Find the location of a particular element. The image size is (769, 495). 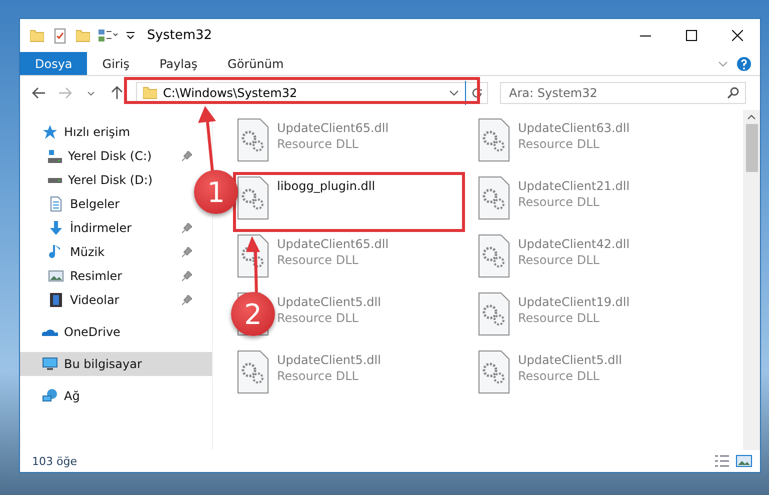

sidebar-item: OneDrive is located at coordinates (73, 332).